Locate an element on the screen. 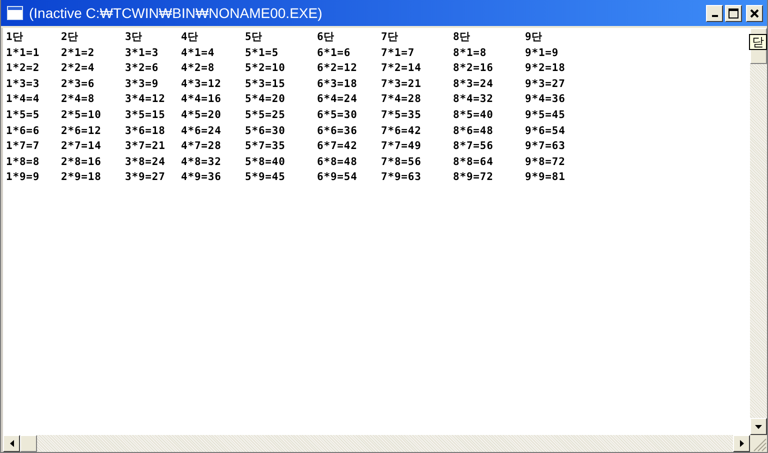 This screenshot has width=768, height=453. window-title: (Inactive C:₩TCWIN₩BIN₩NONAME00.EXE) is located at coordinates (175, 13).